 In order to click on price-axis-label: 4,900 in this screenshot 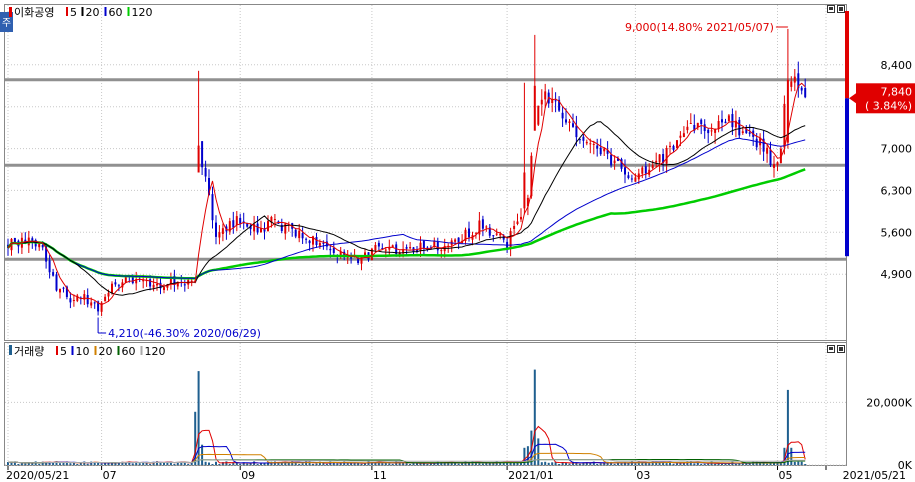, I will do `click(897, 274)`.